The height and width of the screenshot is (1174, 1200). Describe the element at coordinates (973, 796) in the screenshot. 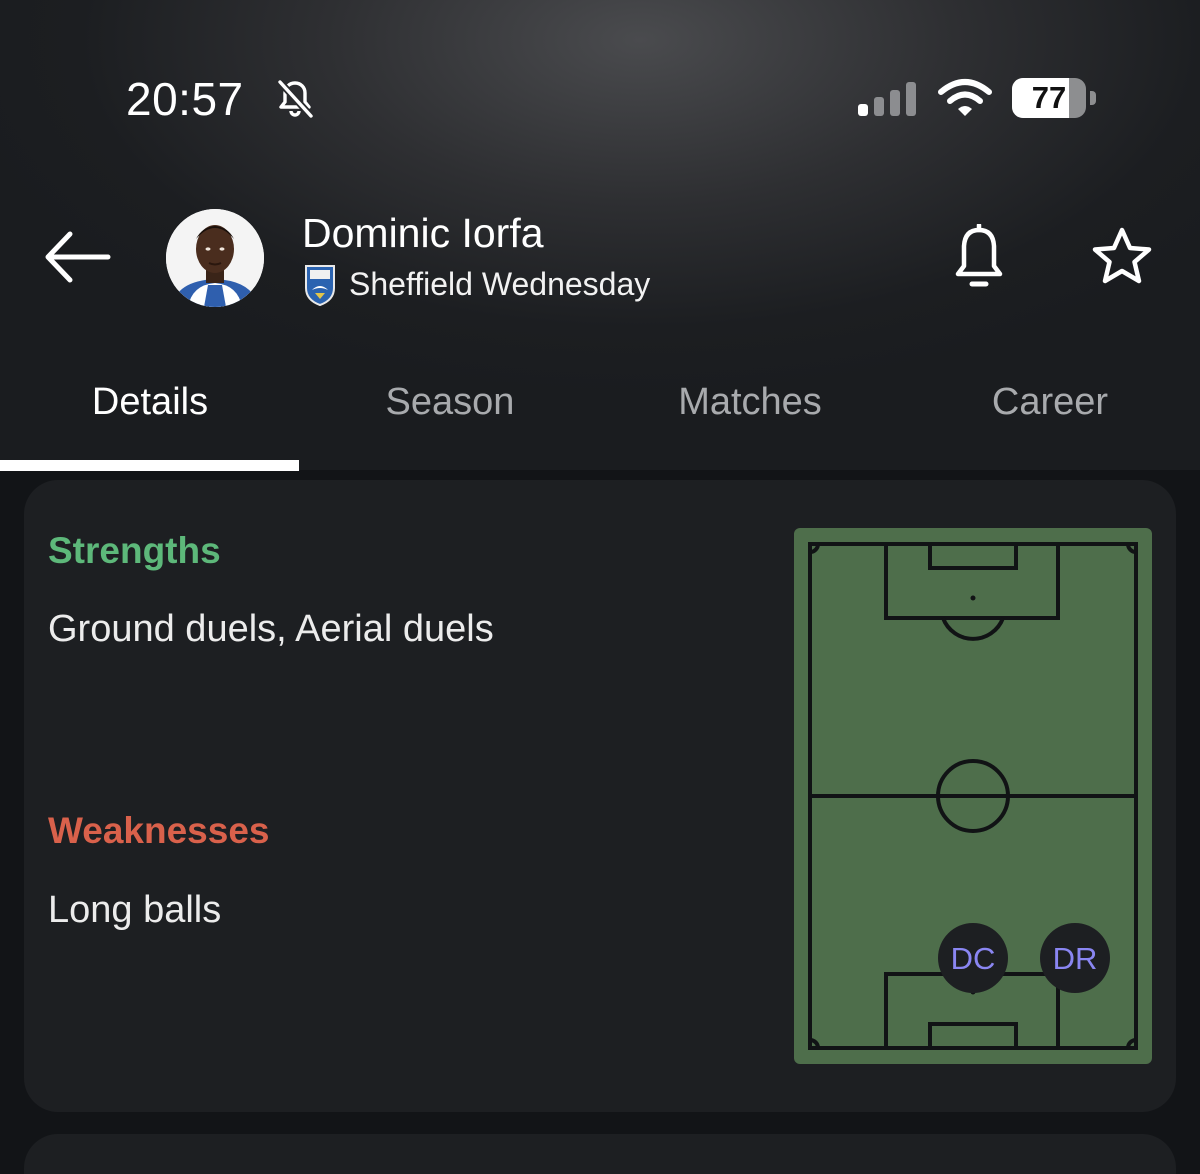

I see `position-pitch: DC DR` at that location.